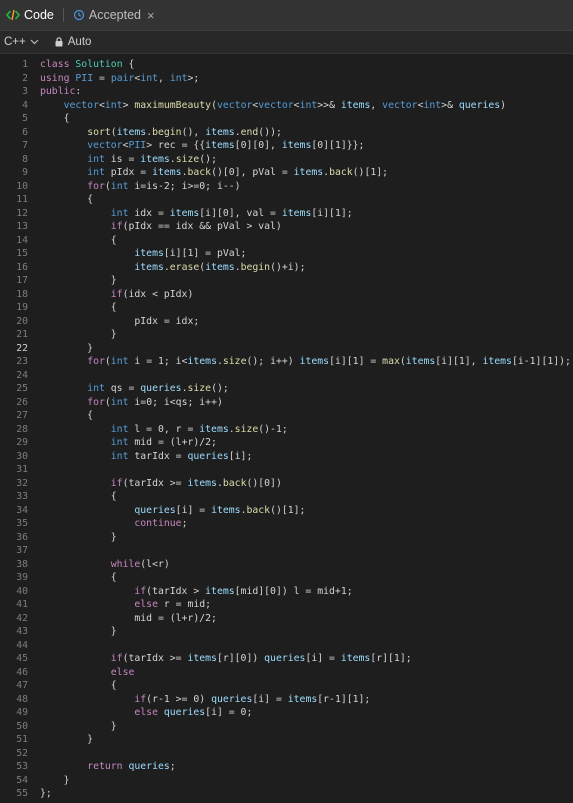 This screenshot has height=803, width=573. Describe the element at coordinates (286, 200) in the screenshot. I see `code-line: 11 {` at that location.